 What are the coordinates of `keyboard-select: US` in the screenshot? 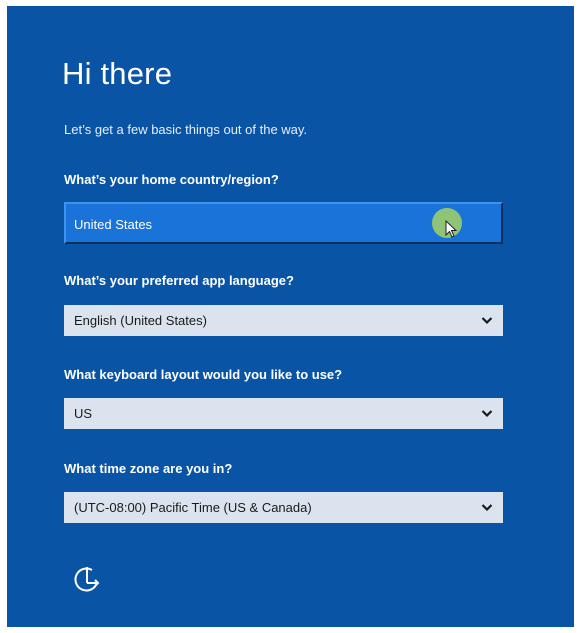 It's located at (283, 413).